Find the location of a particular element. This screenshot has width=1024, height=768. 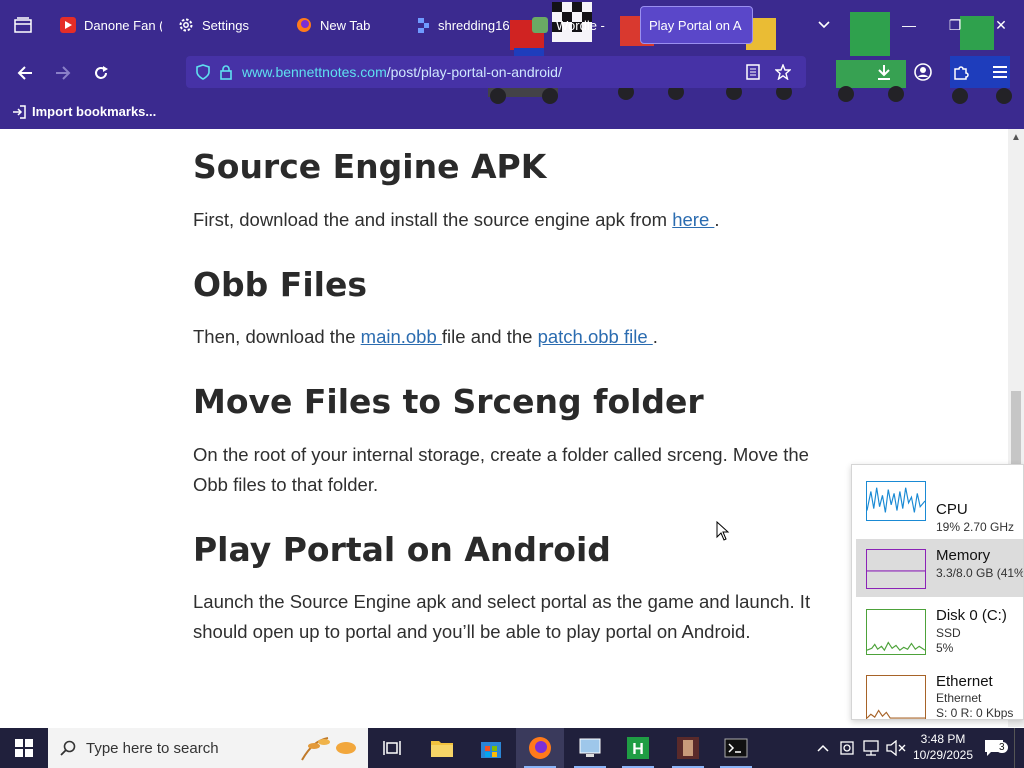

downloads-button is located at coordinates (884, 72).